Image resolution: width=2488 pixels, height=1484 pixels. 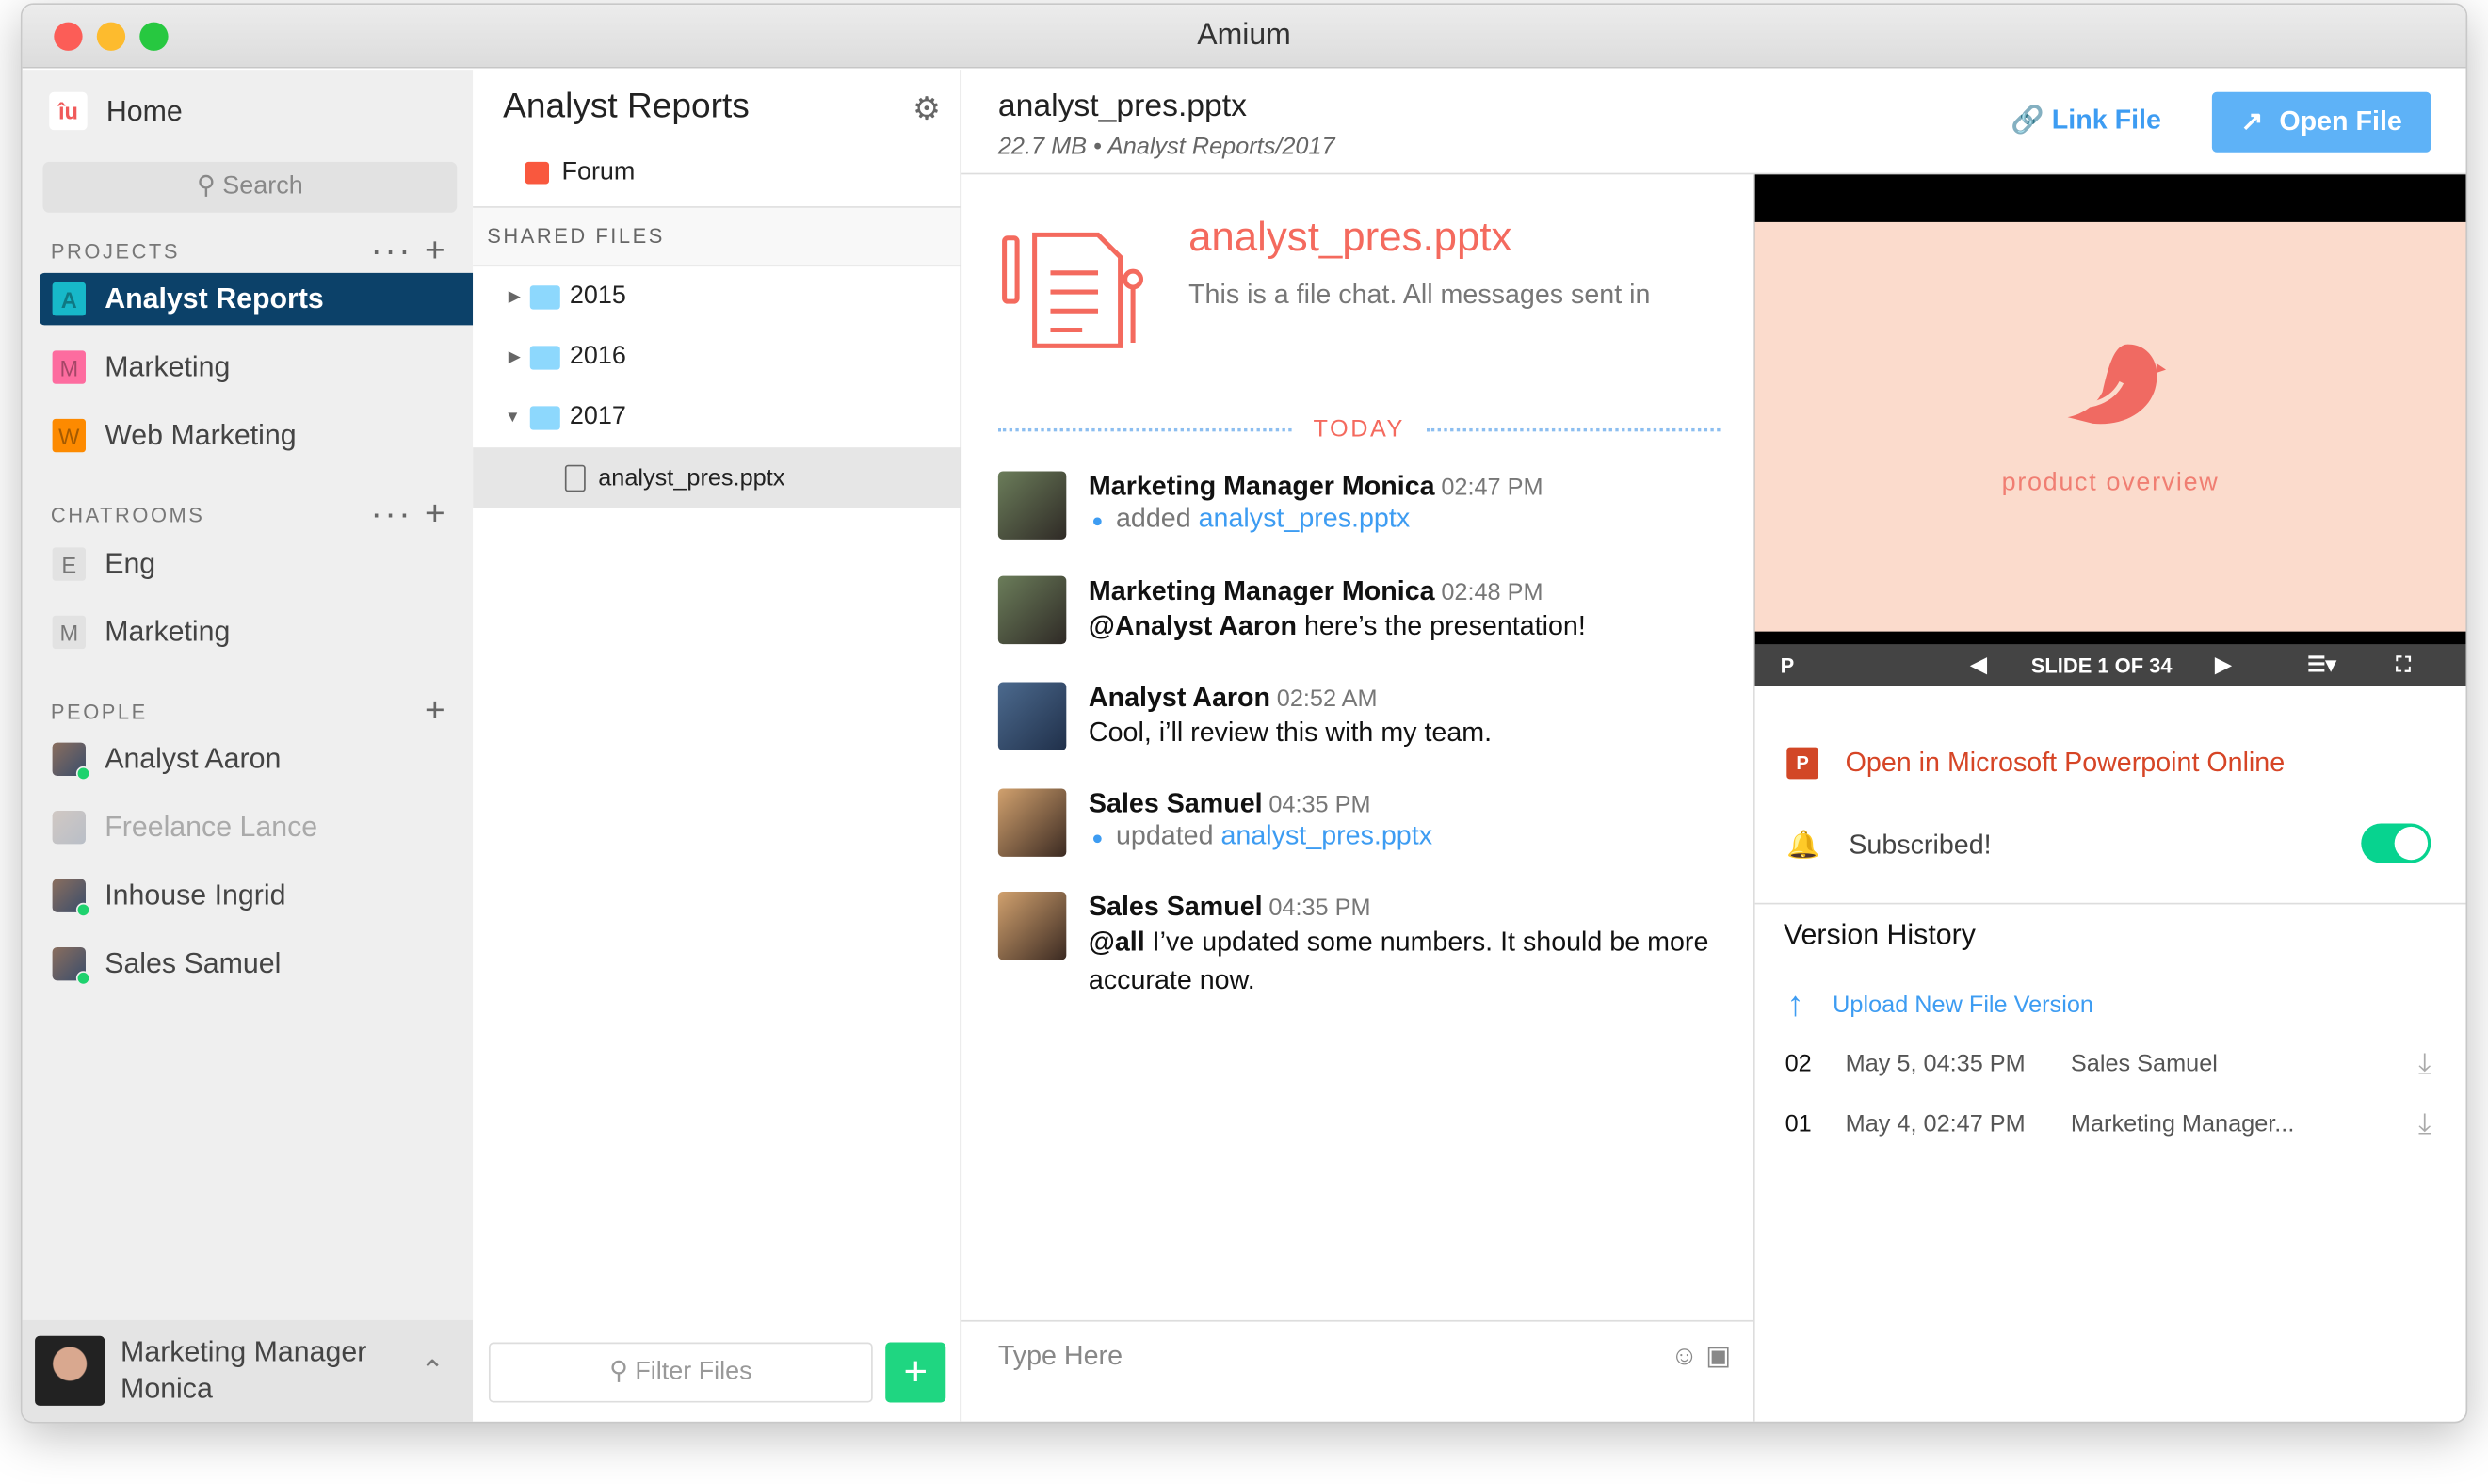 What do you see at coordinates (116, 111) in the screenshot?
I see `home-link: îu Home` at bounding box center [116, 111].